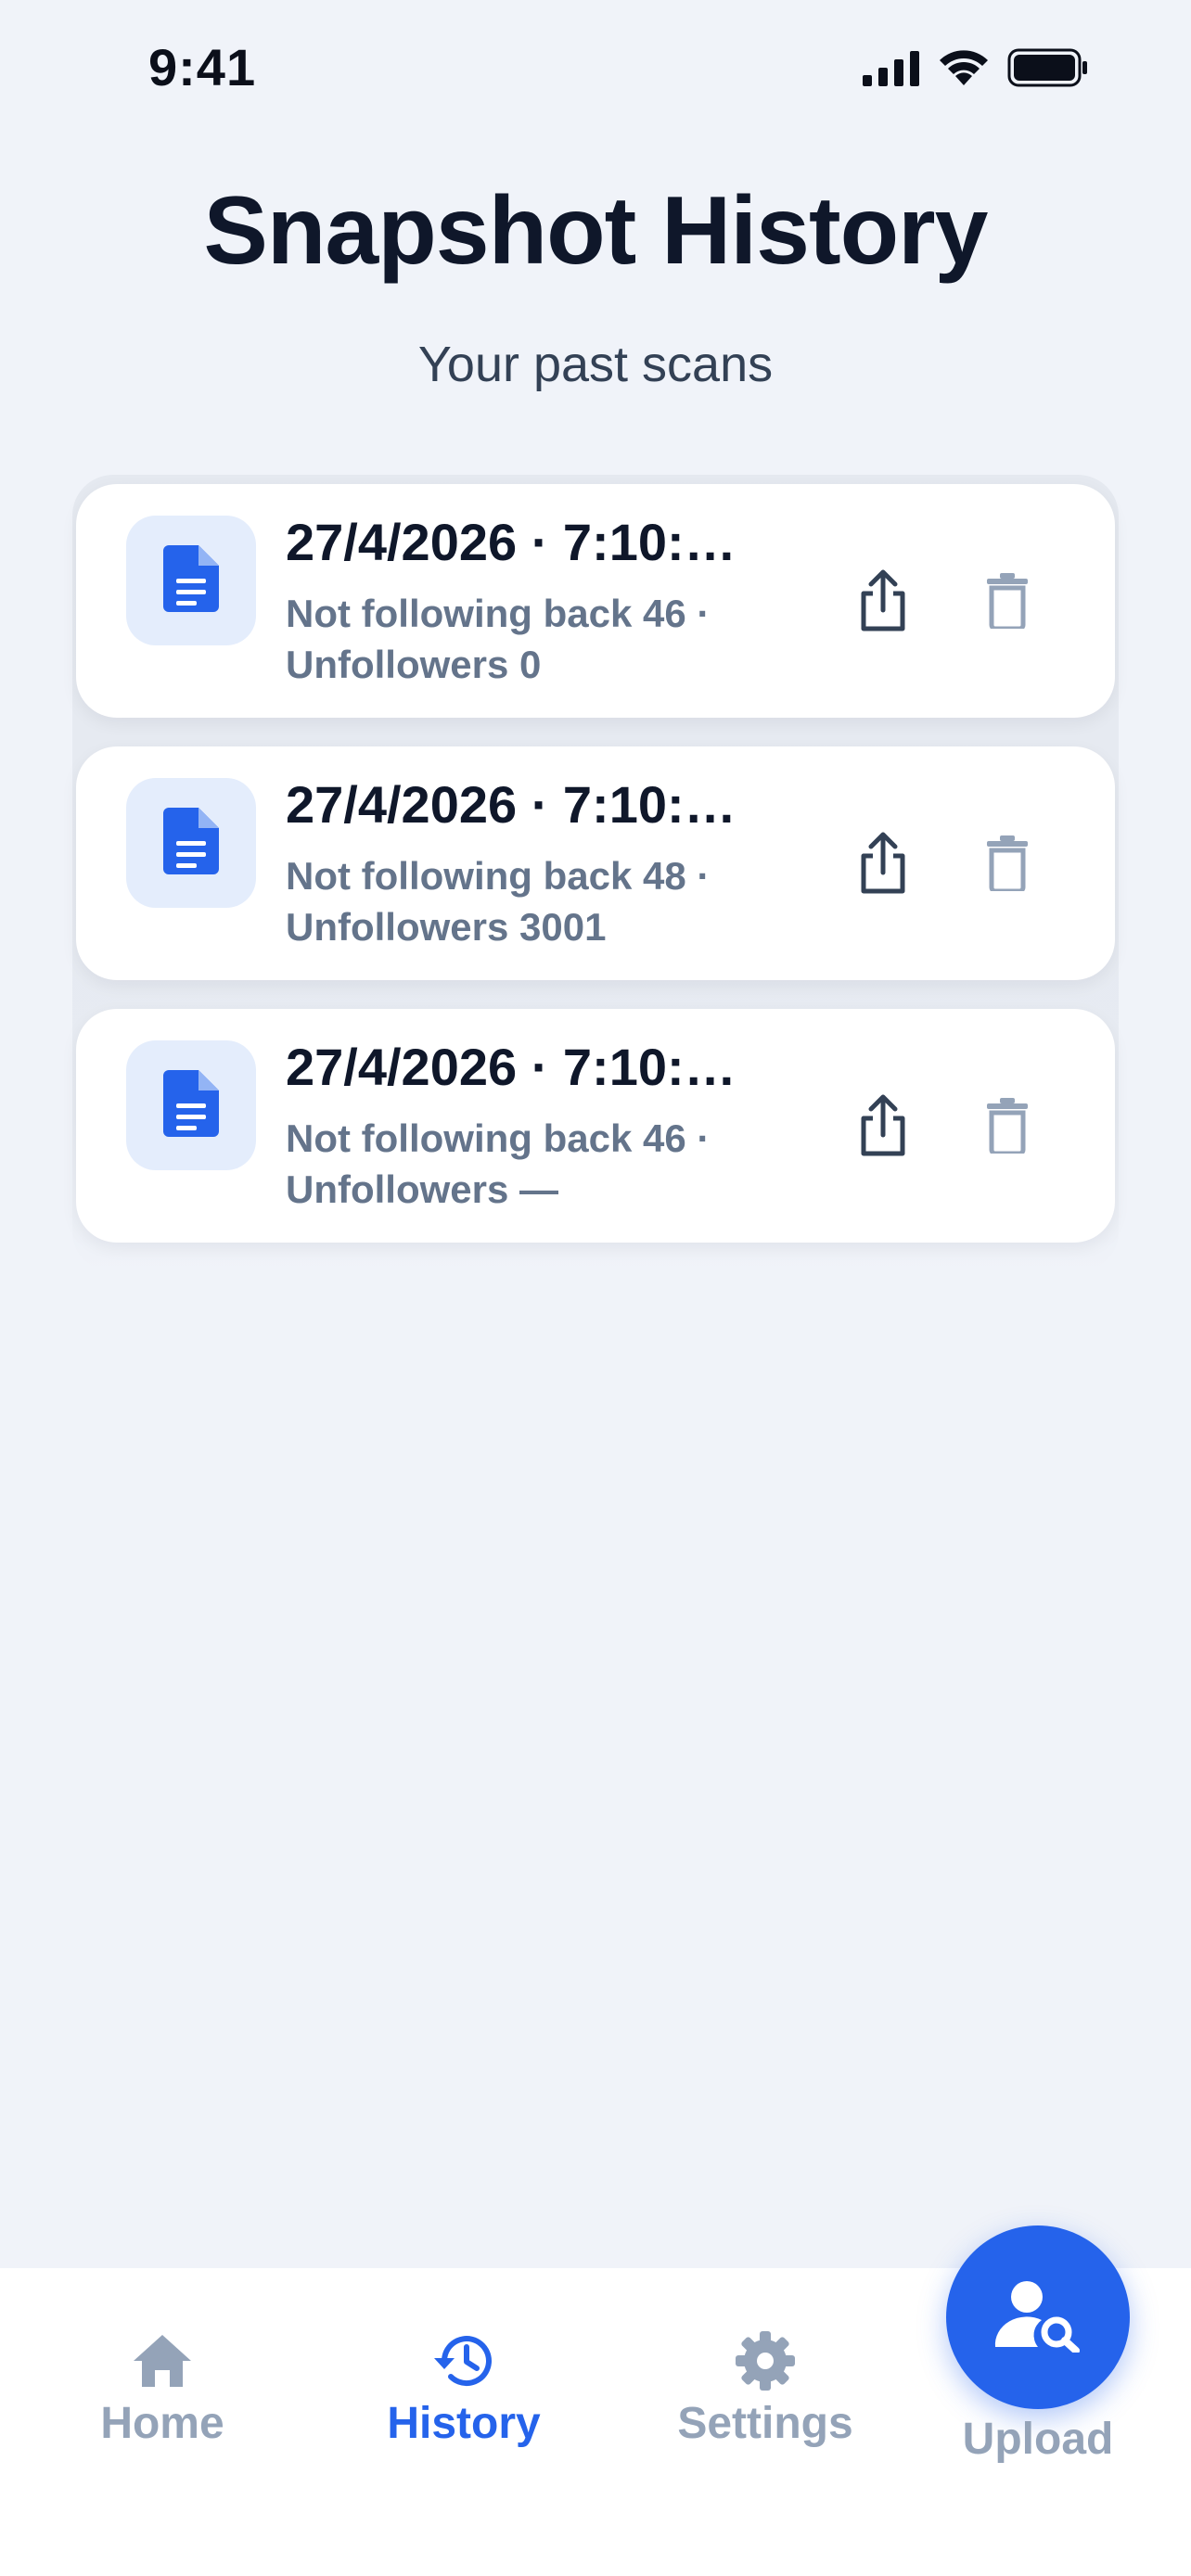 Image resolution: width=1191 pixels, height=2576 pixels. I want to click on history-icon, so click(464, 2361).